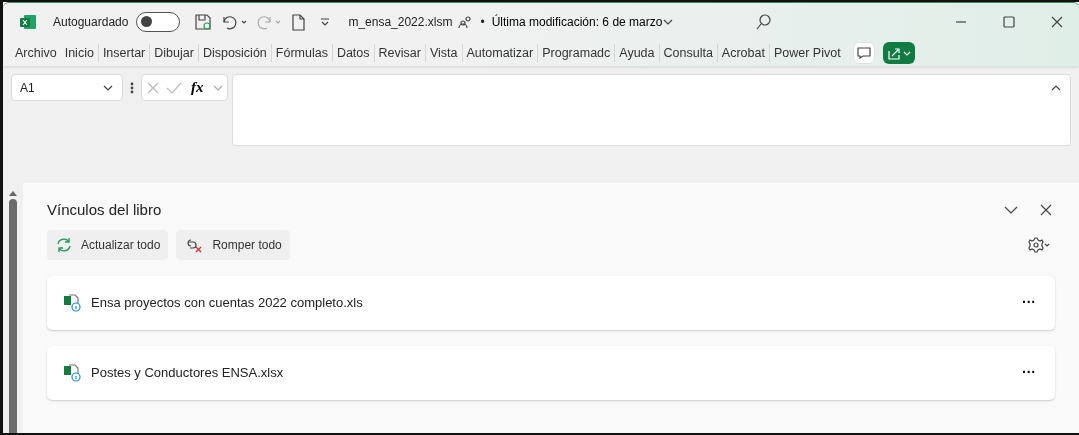 The image size is (1079, 435). What do you see at coordinates (400, 22) in the screenshot?
I see `file-name: m_ensa_2022.xlsm` at bounding box center [400, 22].